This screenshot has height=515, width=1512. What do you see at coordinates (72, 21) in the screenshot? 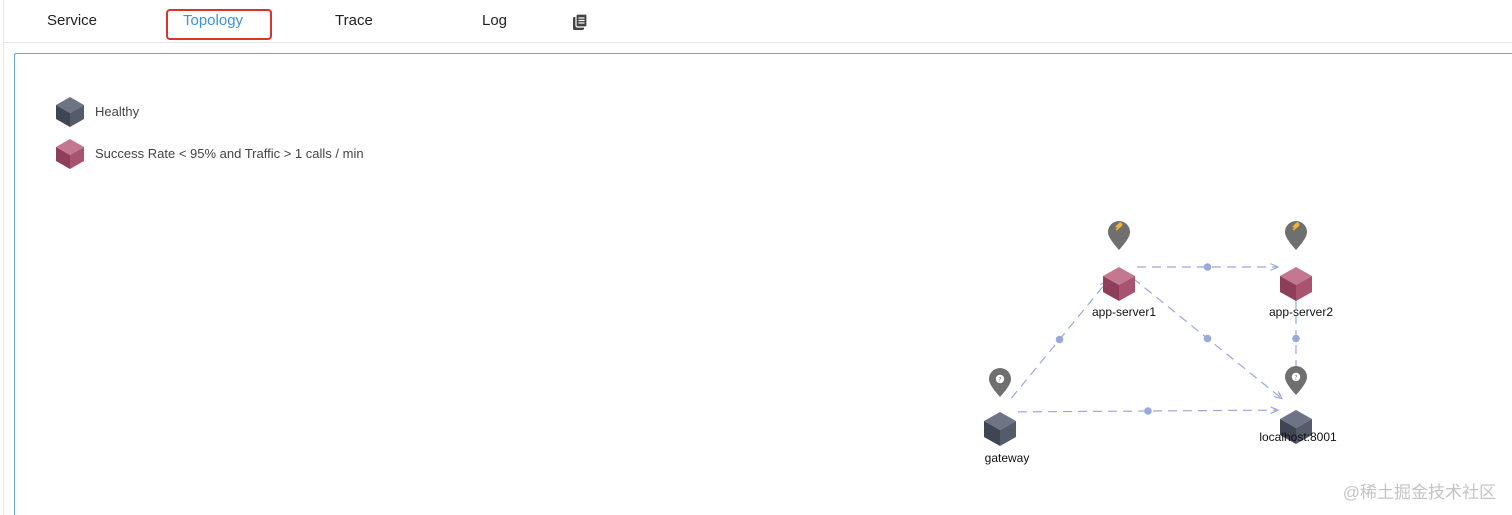
I see `tab-service: Service` at bounding box center [72, 21].